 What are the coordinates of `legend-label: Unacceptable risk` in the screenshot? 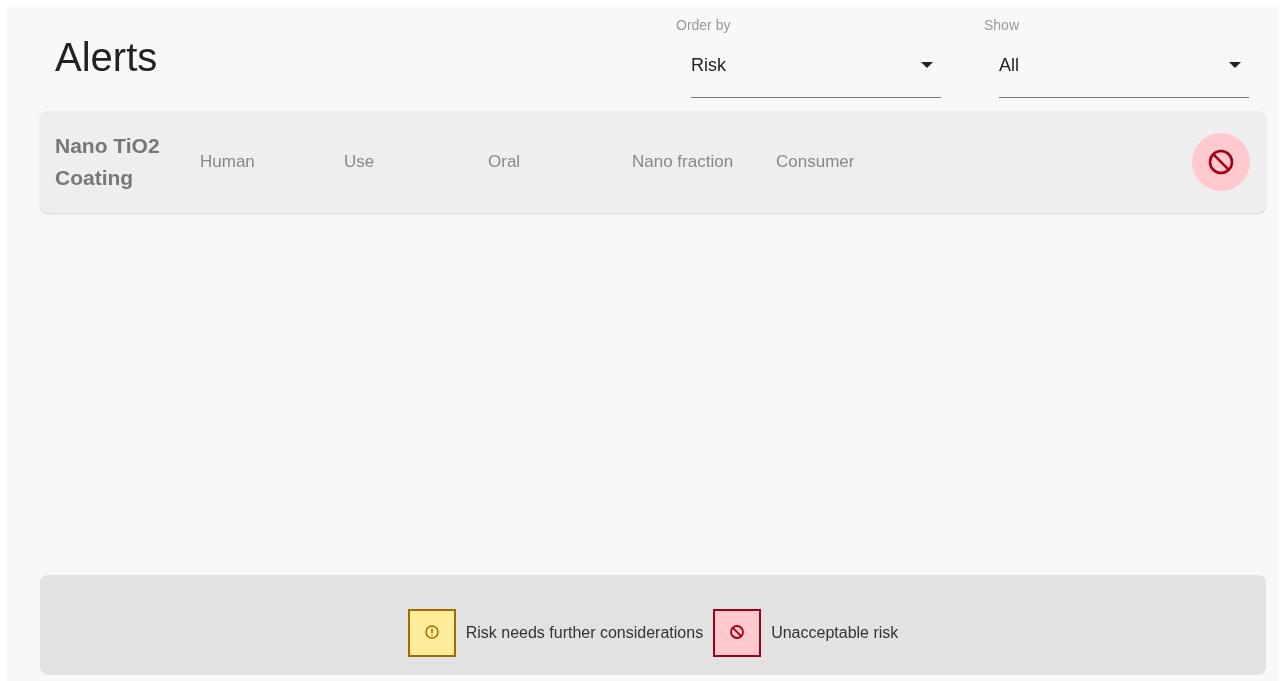 It's located at (835, 633).